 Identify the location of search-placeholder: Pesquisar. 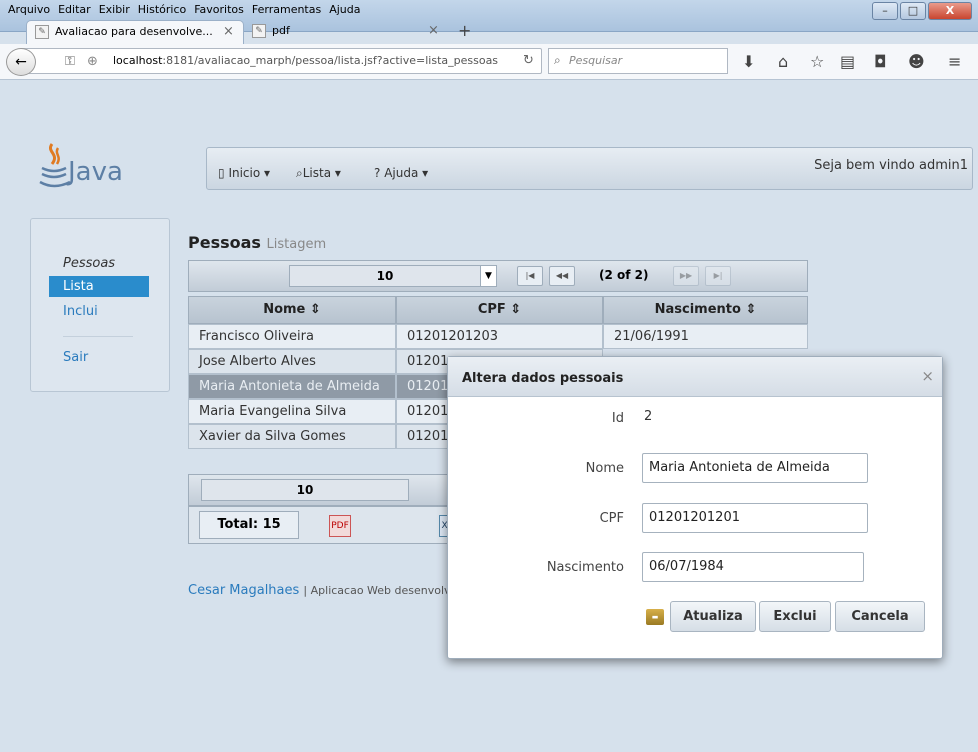
(596, 60).